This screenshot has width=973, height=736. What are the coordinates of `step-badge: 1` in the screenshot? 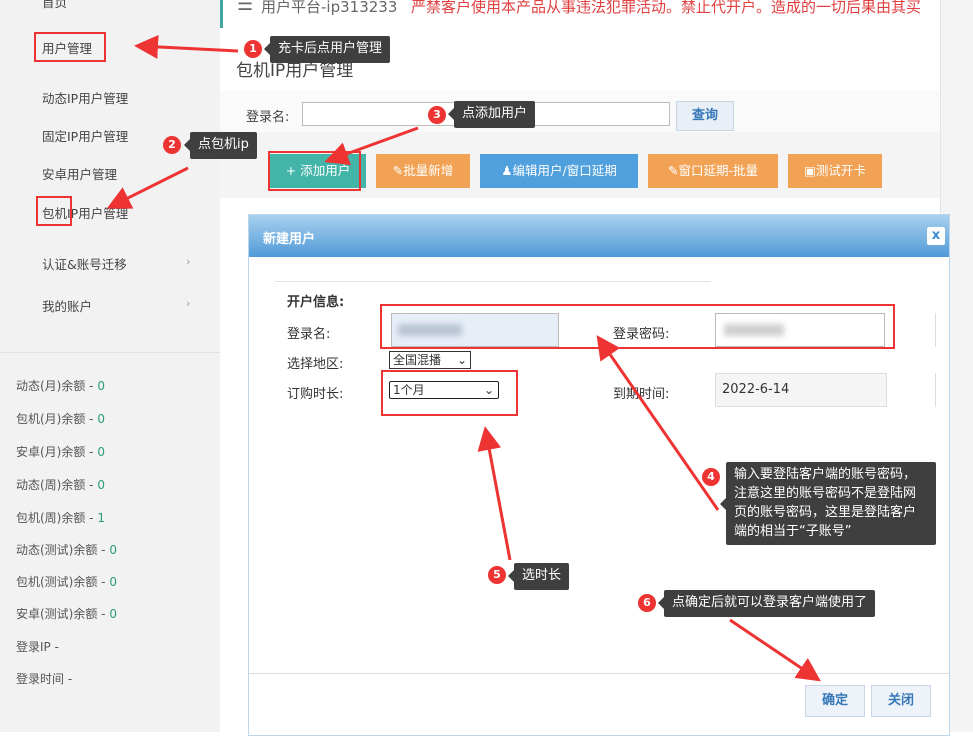 It's located at (253, 49).